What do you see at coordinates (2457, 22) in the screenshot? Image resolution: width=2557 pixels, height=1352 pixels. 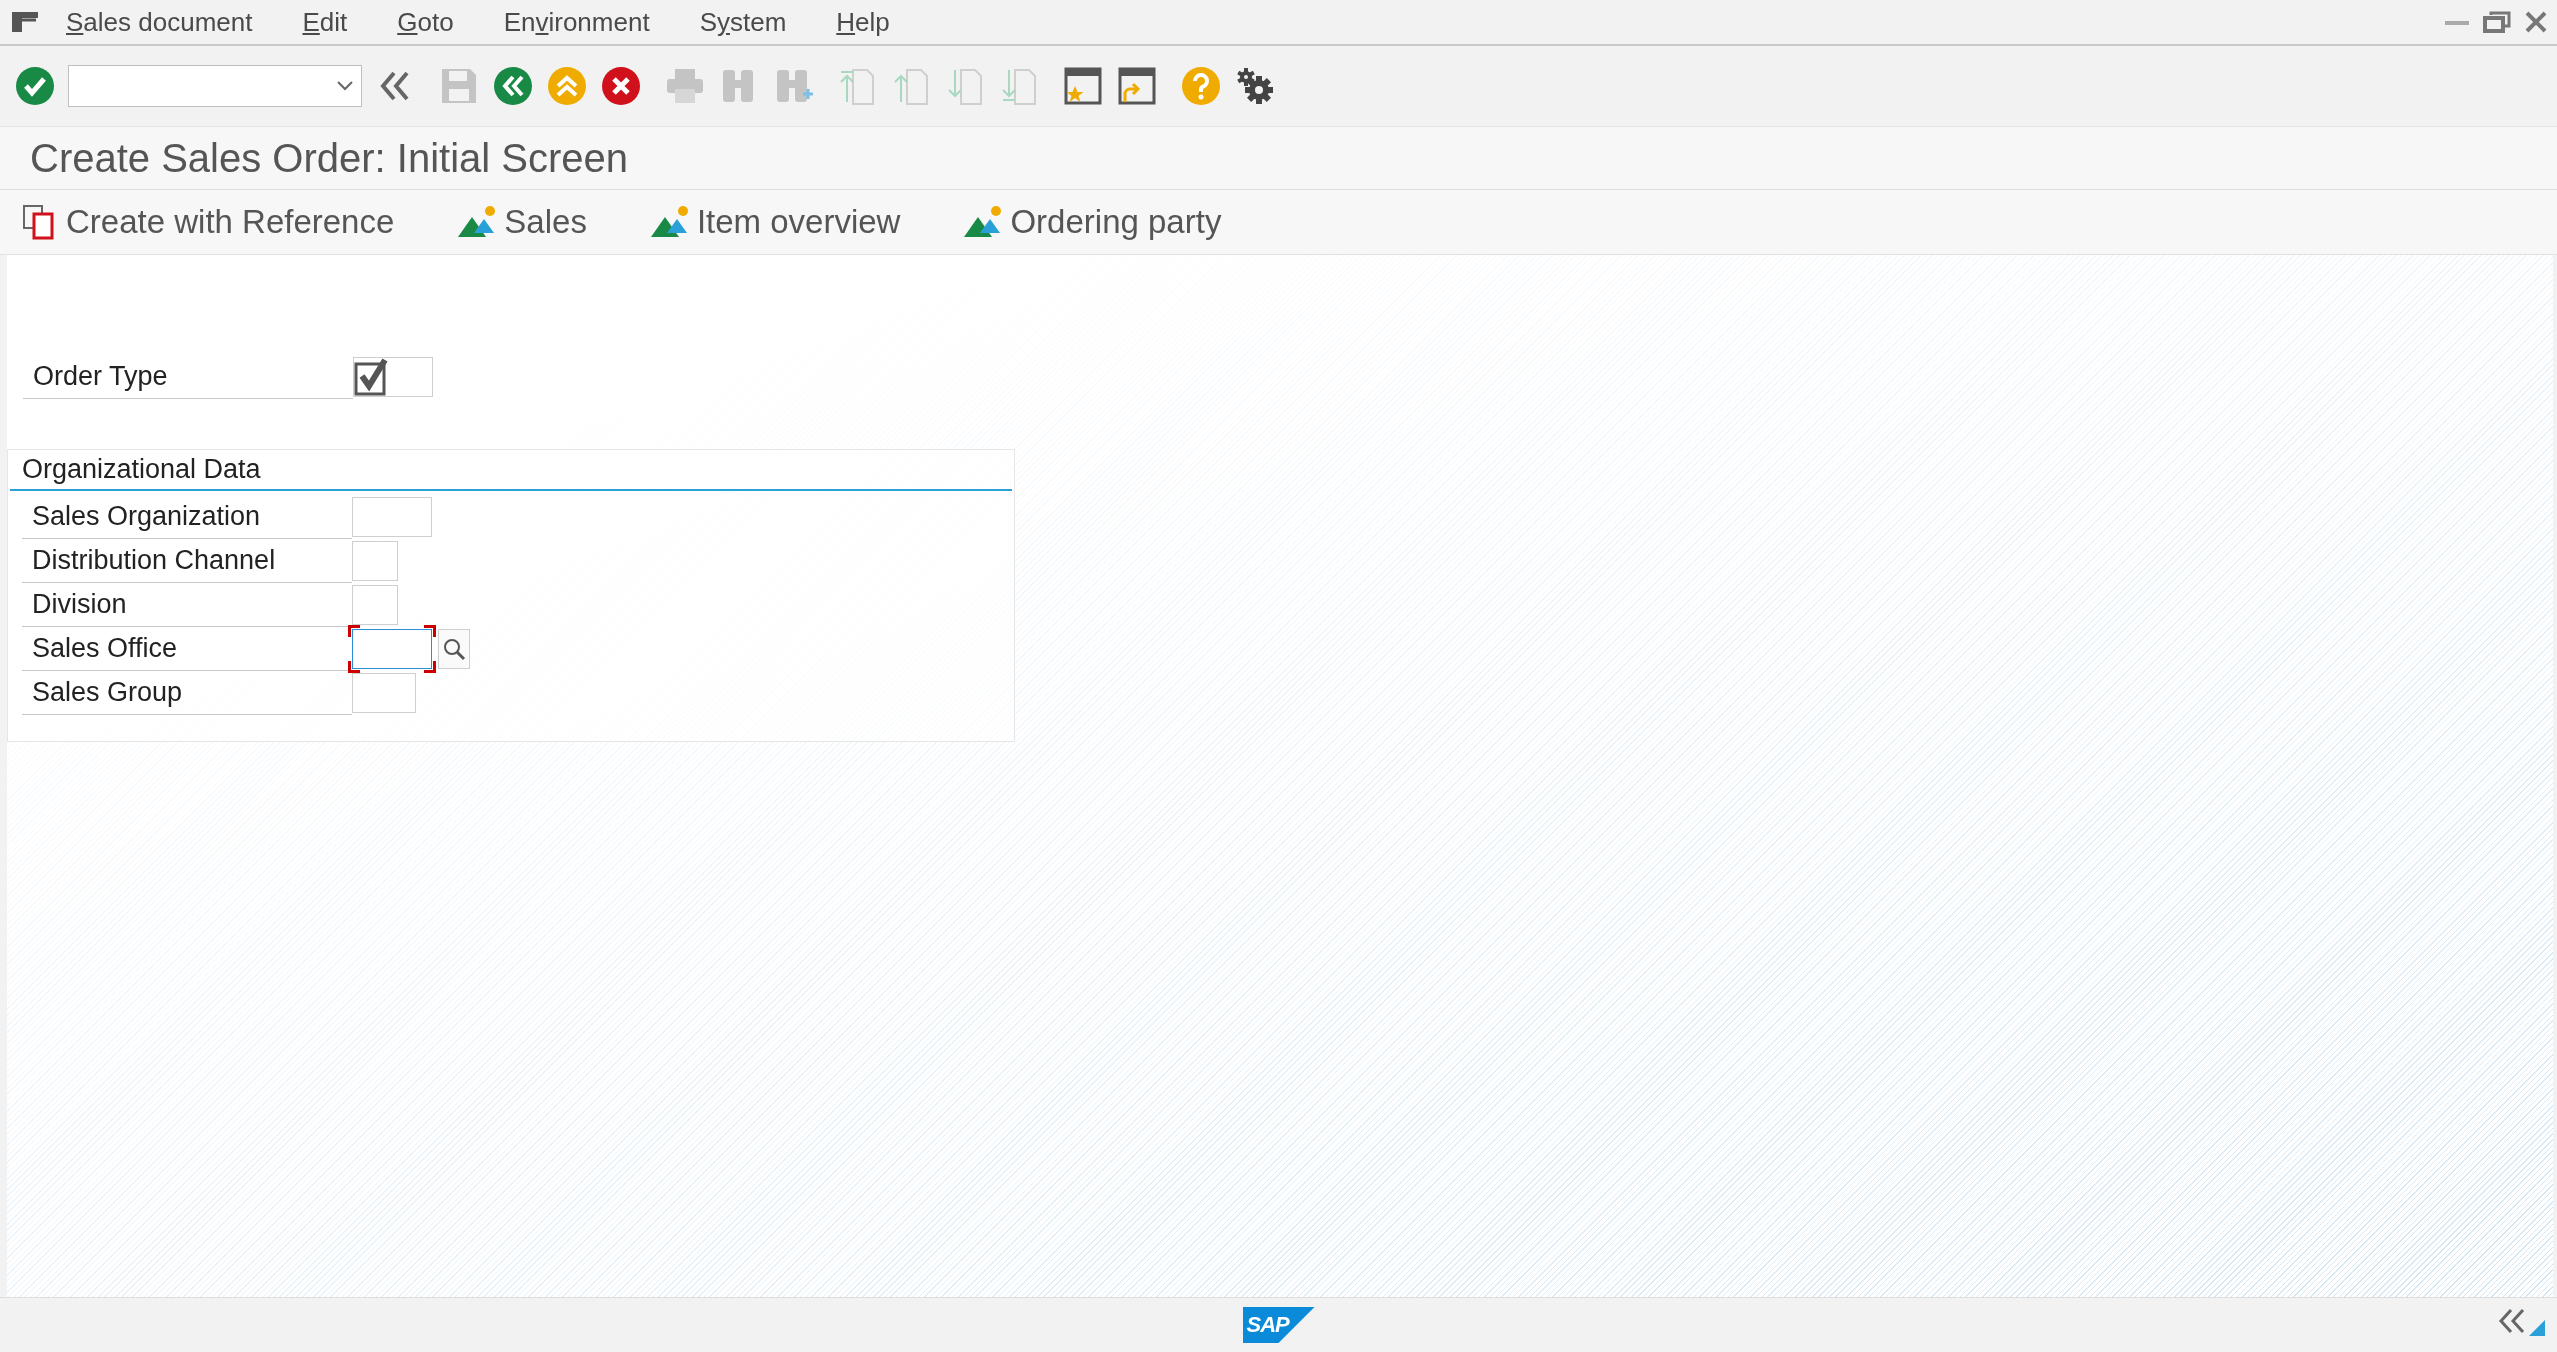 I see `minimize-icon` at bounding box center [2457, 22].